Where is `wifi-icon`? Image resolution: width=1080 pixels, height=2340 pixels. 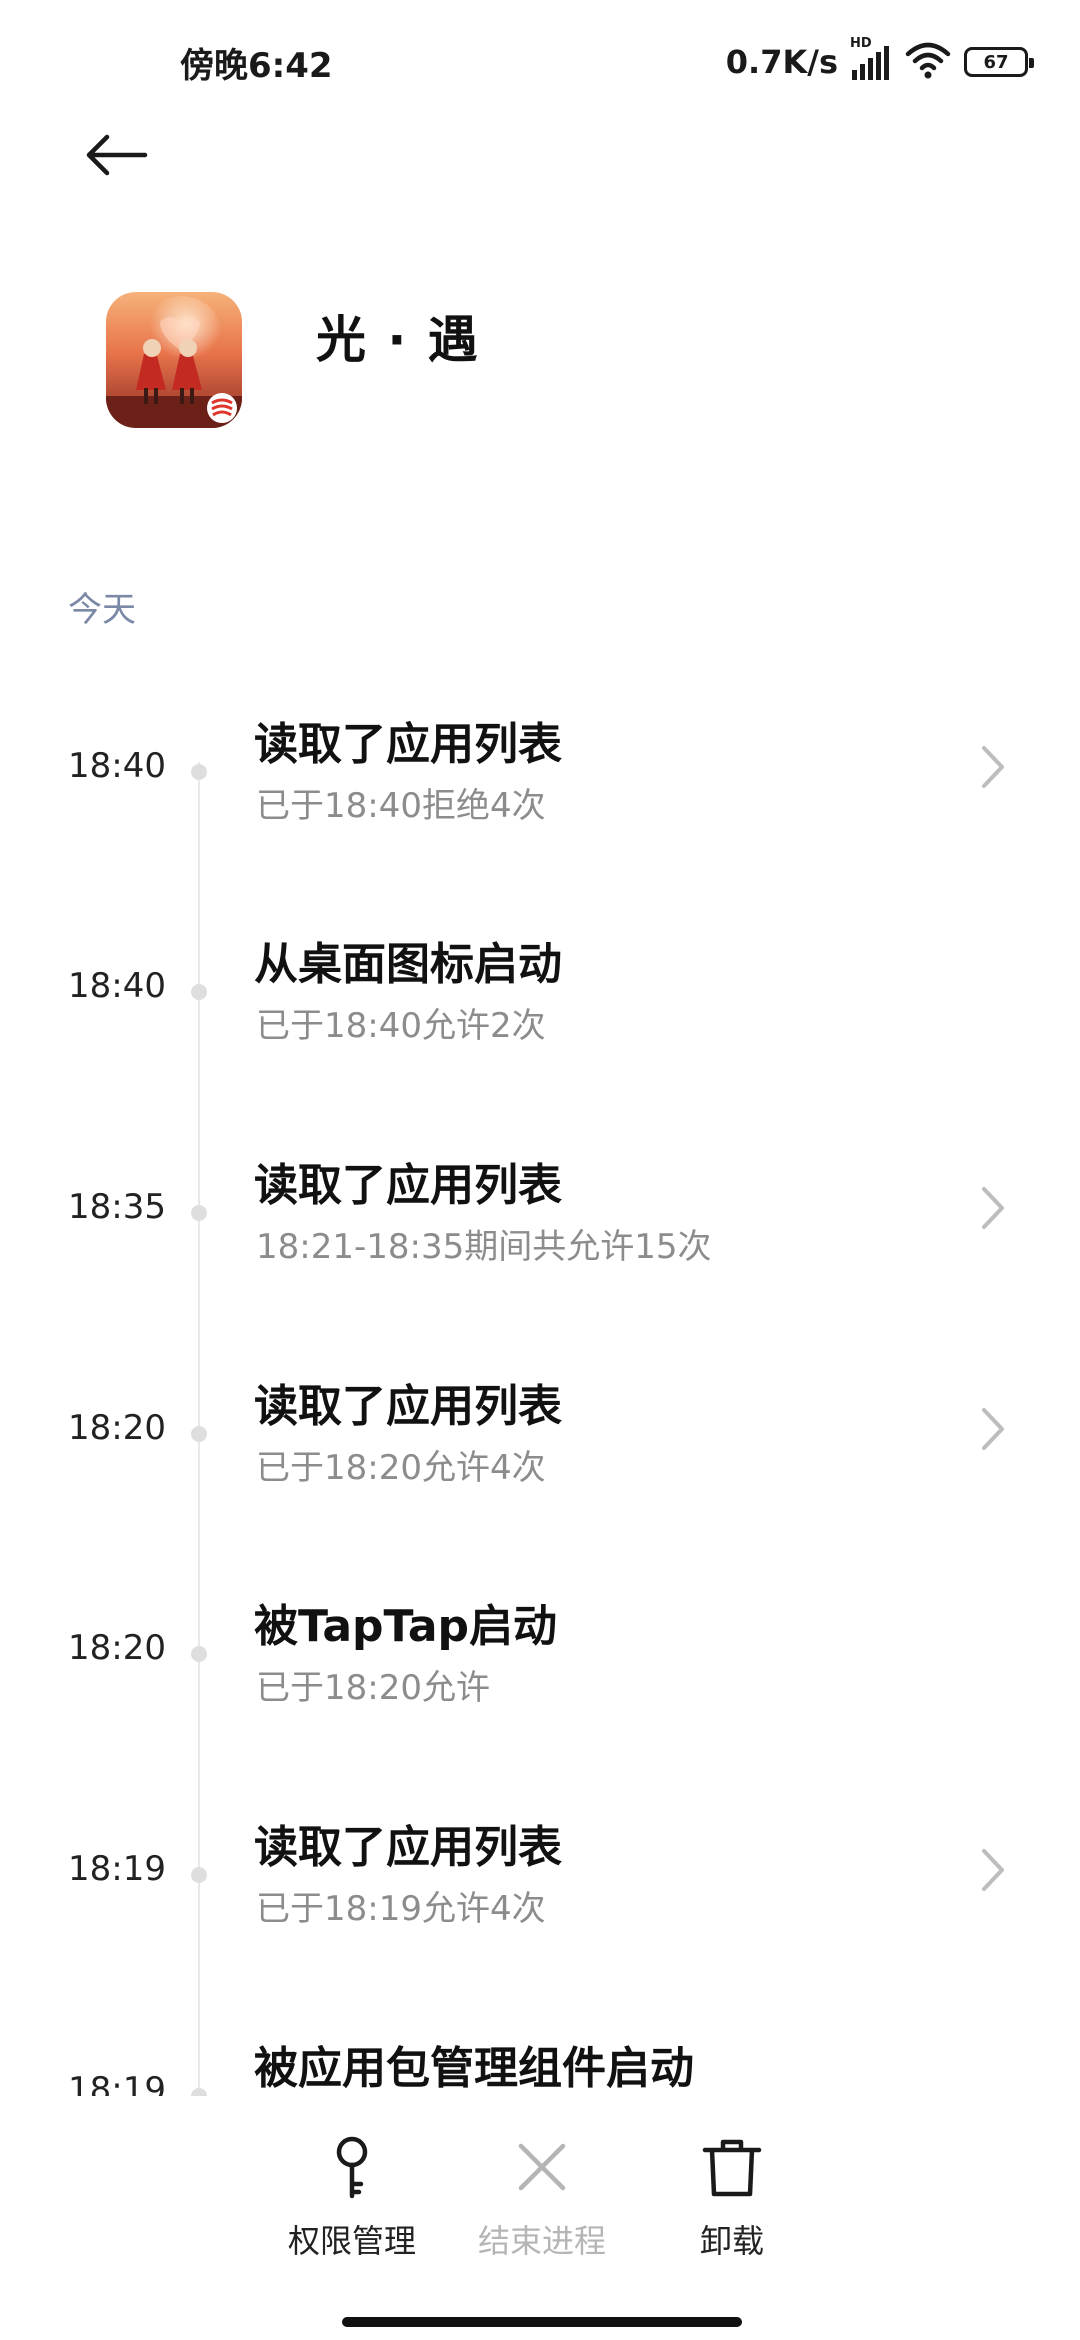 wifi-icon is located at coordinates (928, 62).